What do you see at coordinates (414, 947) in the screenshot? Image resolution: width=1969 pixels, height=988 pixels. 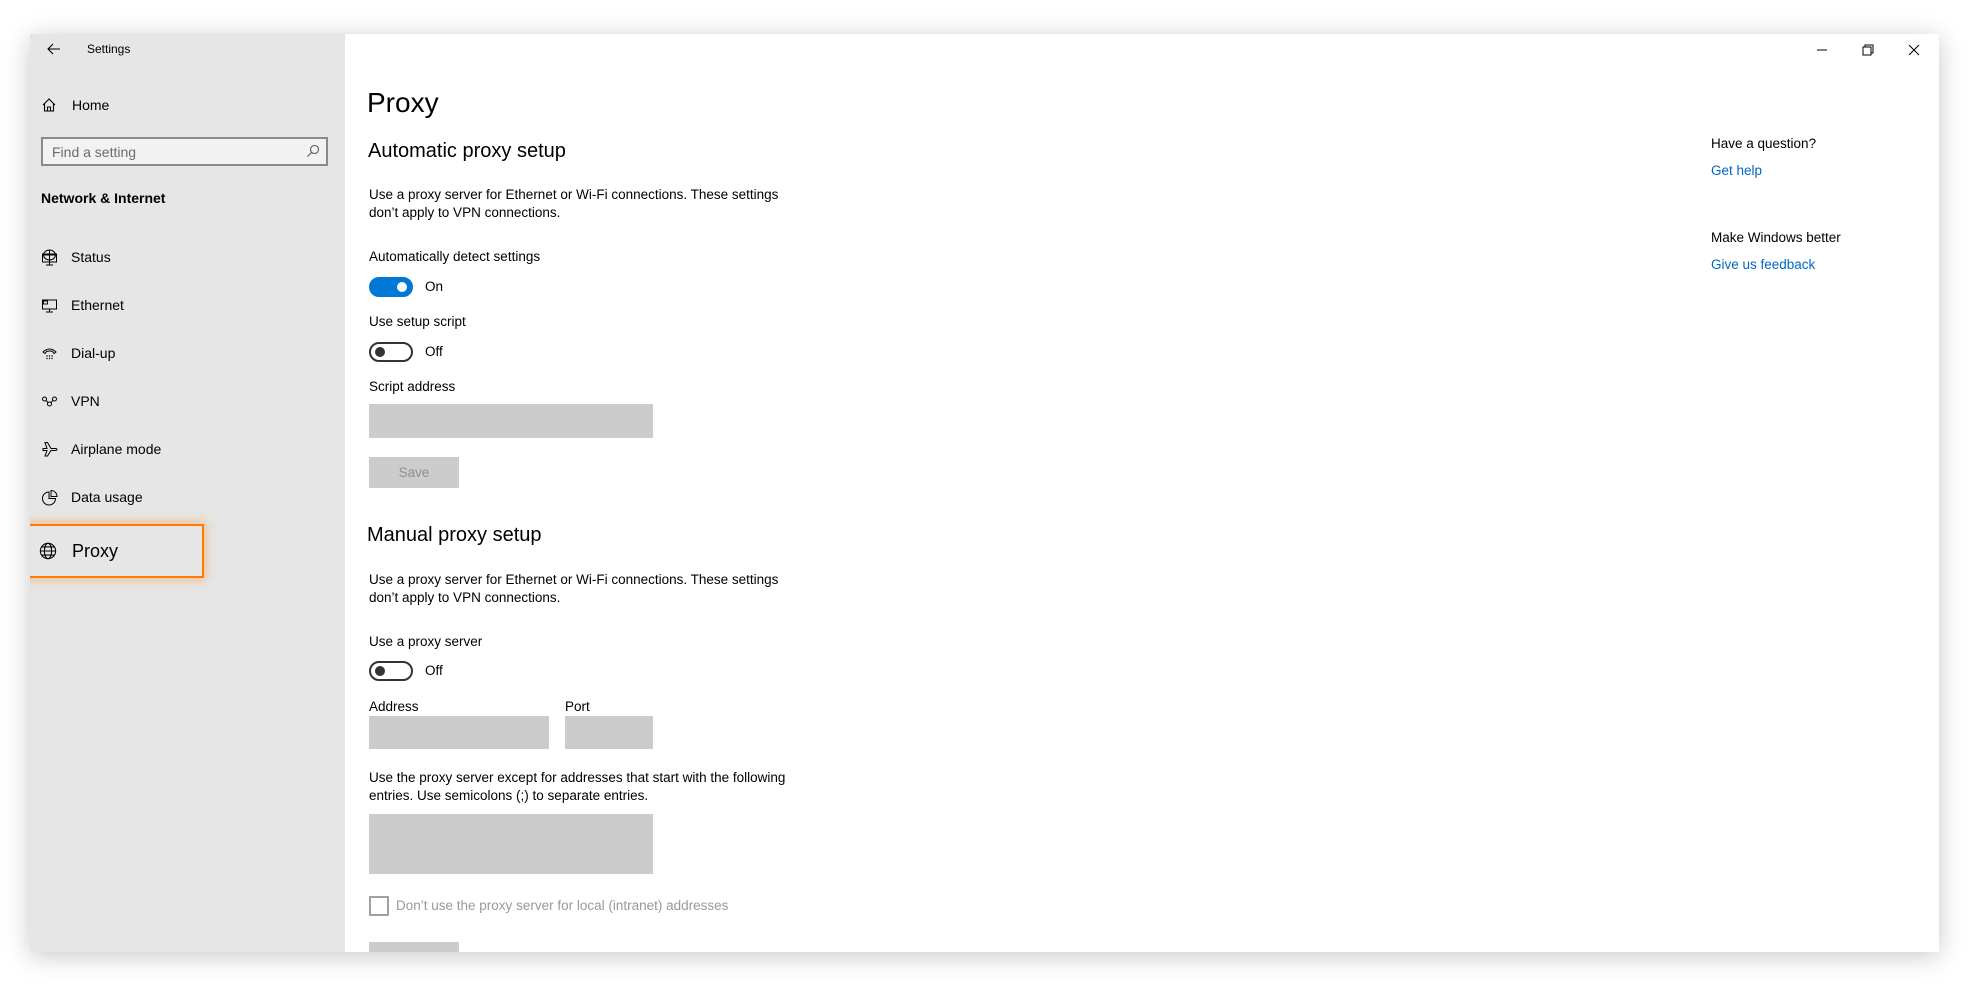 I see `manual-save-button` at bounding box center [414, 947].